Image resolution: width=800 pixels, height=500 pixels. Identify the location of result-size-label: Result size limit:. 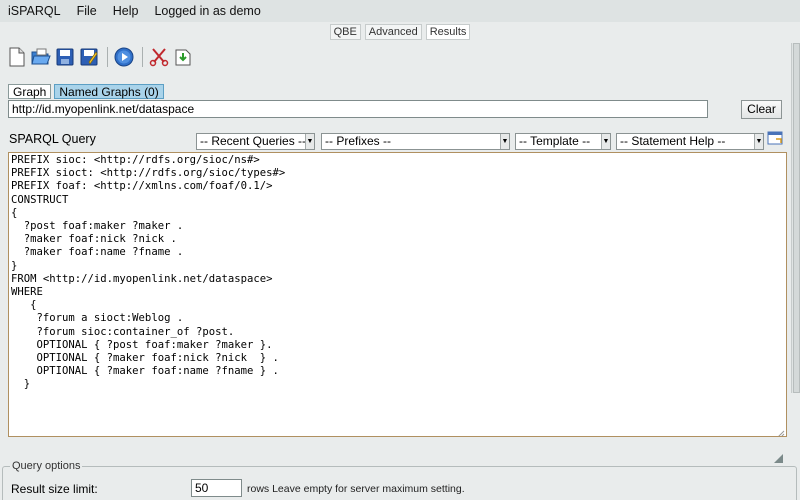
(54, 489).